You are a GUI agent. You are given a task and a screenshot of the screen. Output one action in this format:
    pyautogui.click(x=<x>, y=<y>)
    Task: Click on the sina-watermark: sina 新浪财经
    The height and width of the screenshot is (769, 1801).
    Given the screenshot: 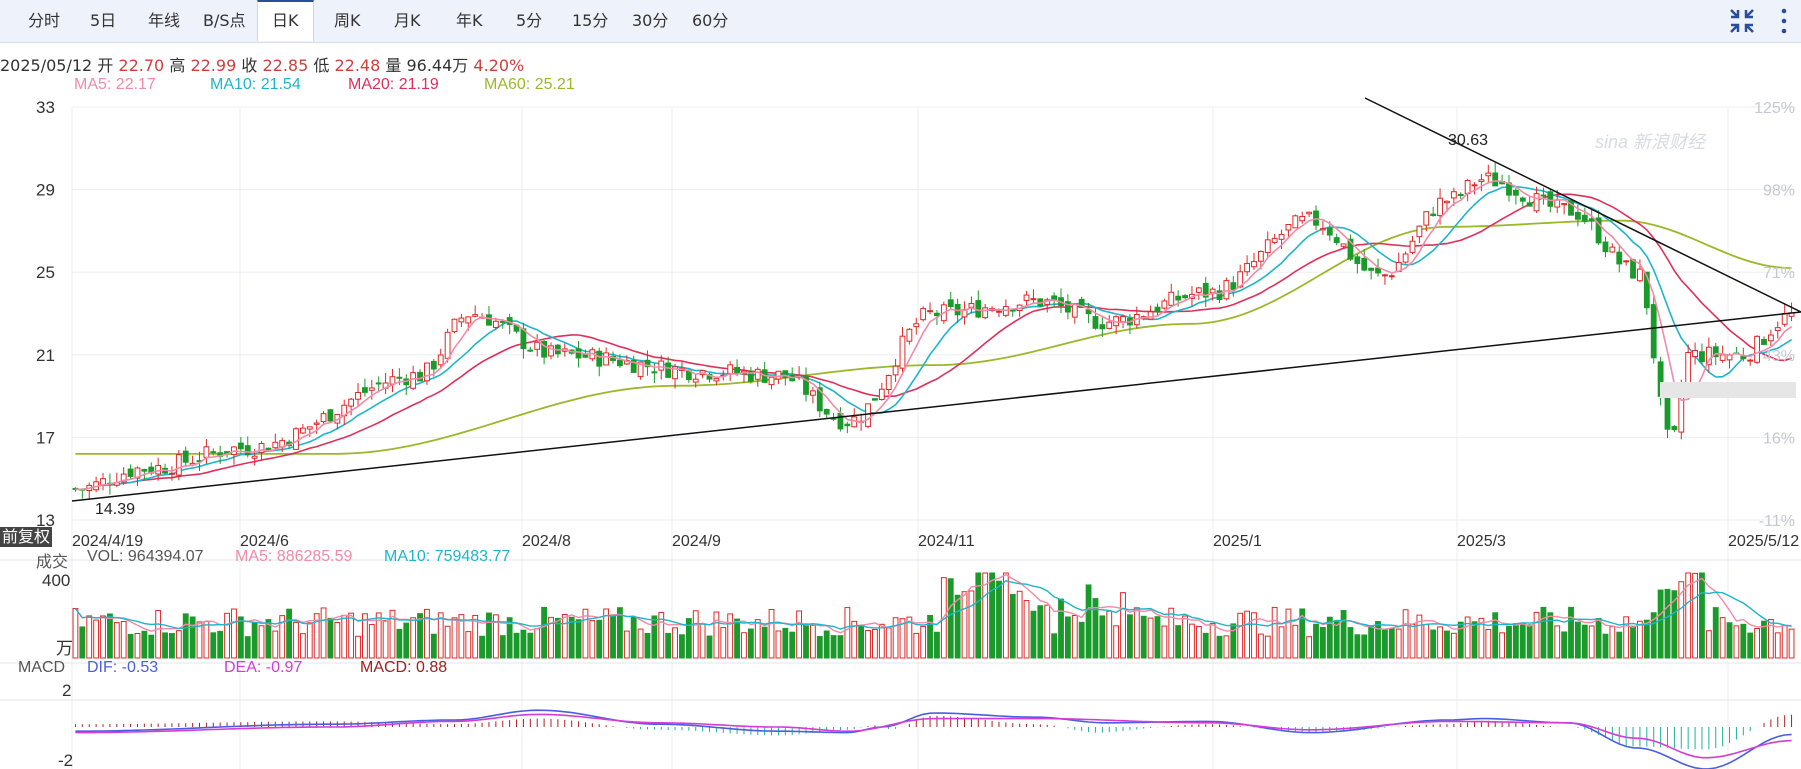 What is the action you would take?
    pyautogui.click(x=1650, y=142)
    